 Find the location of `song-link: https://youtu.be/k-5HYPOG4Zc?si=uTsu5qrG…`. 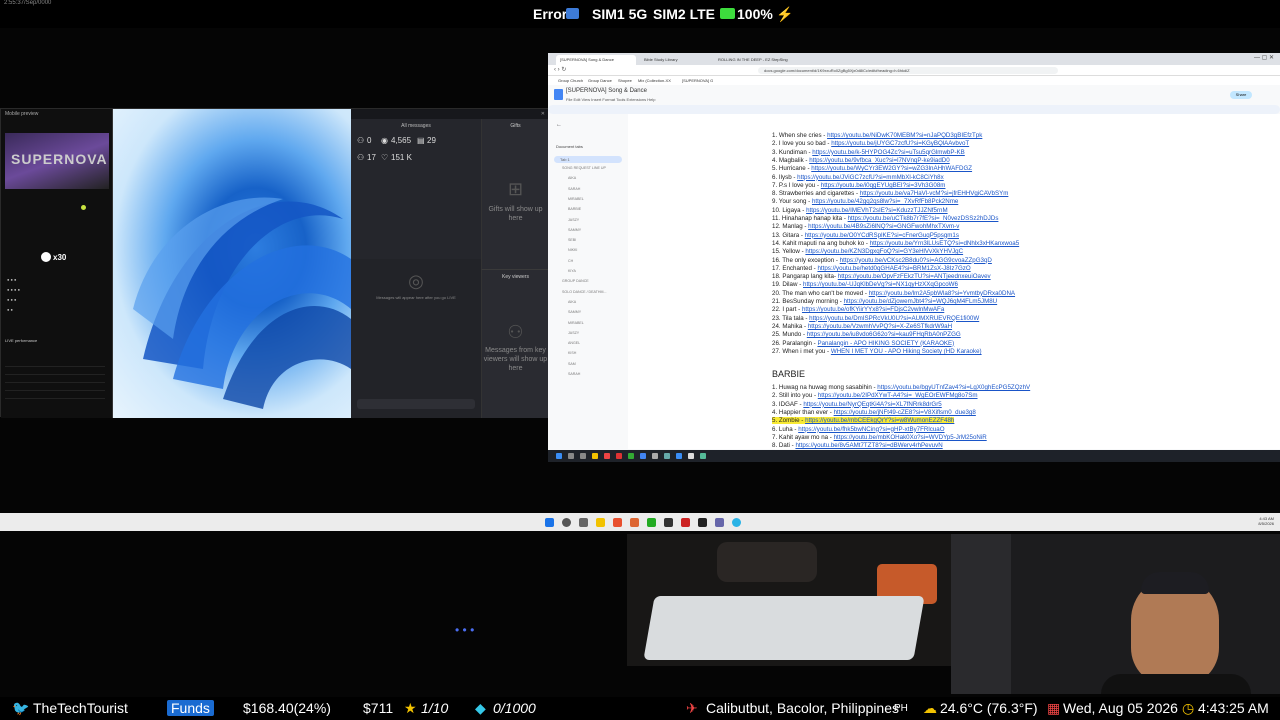

song-link: https://youtu.be/k-5HYPOG4Zc?si=uTsu5qrG… is located at coordinates (888, 152).